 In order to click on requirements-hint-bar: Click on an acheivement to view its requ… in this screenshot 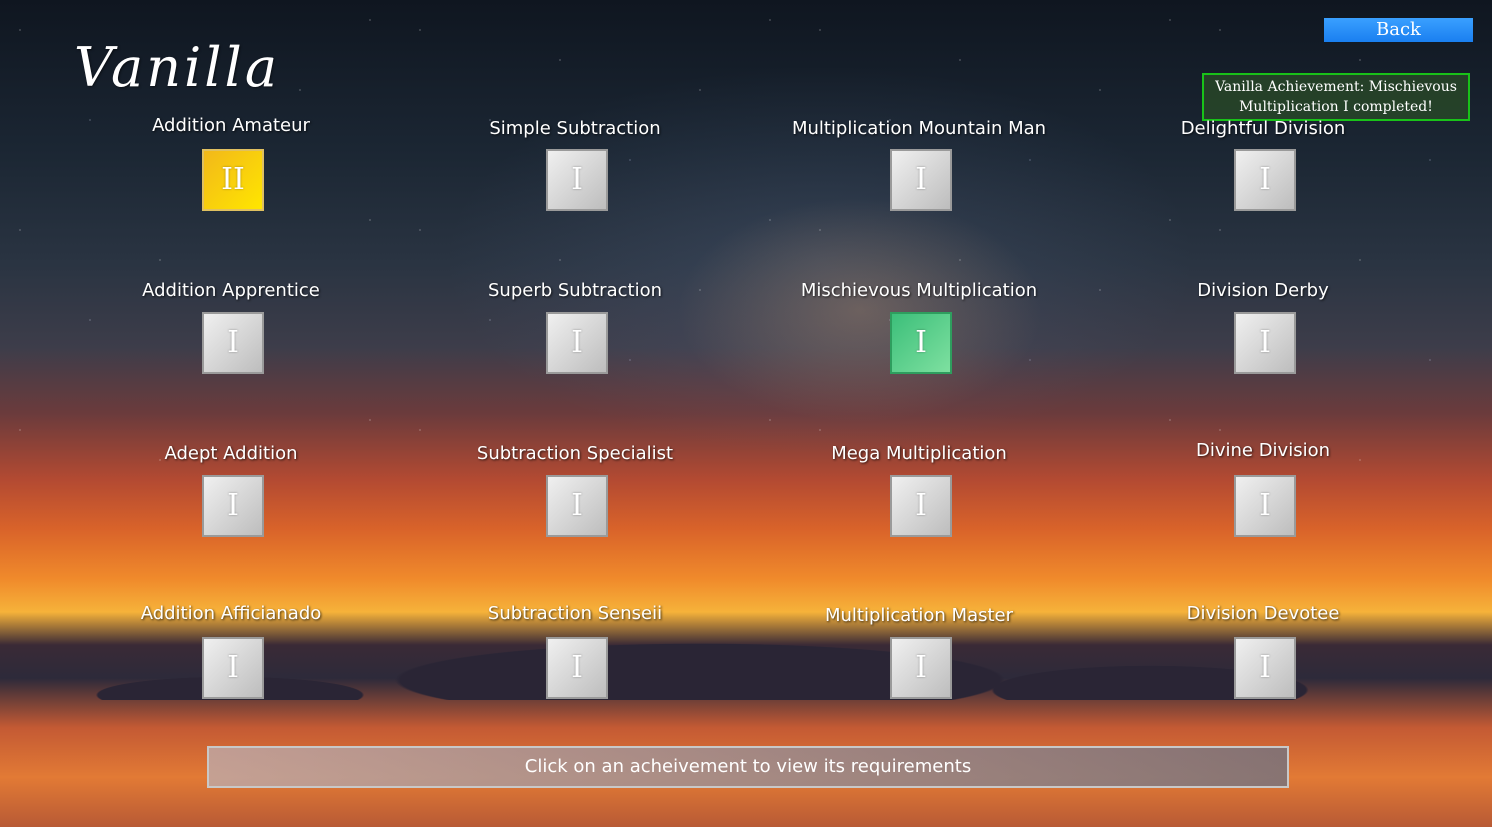, I will do `click(748, 767)`.